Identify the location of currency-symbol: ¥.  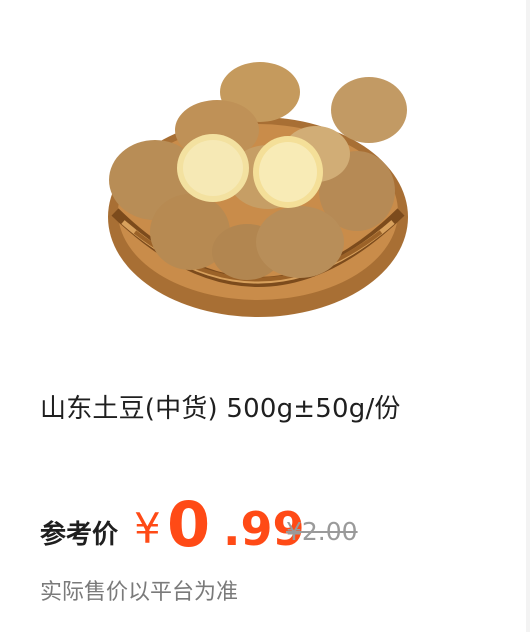
(147, 528).